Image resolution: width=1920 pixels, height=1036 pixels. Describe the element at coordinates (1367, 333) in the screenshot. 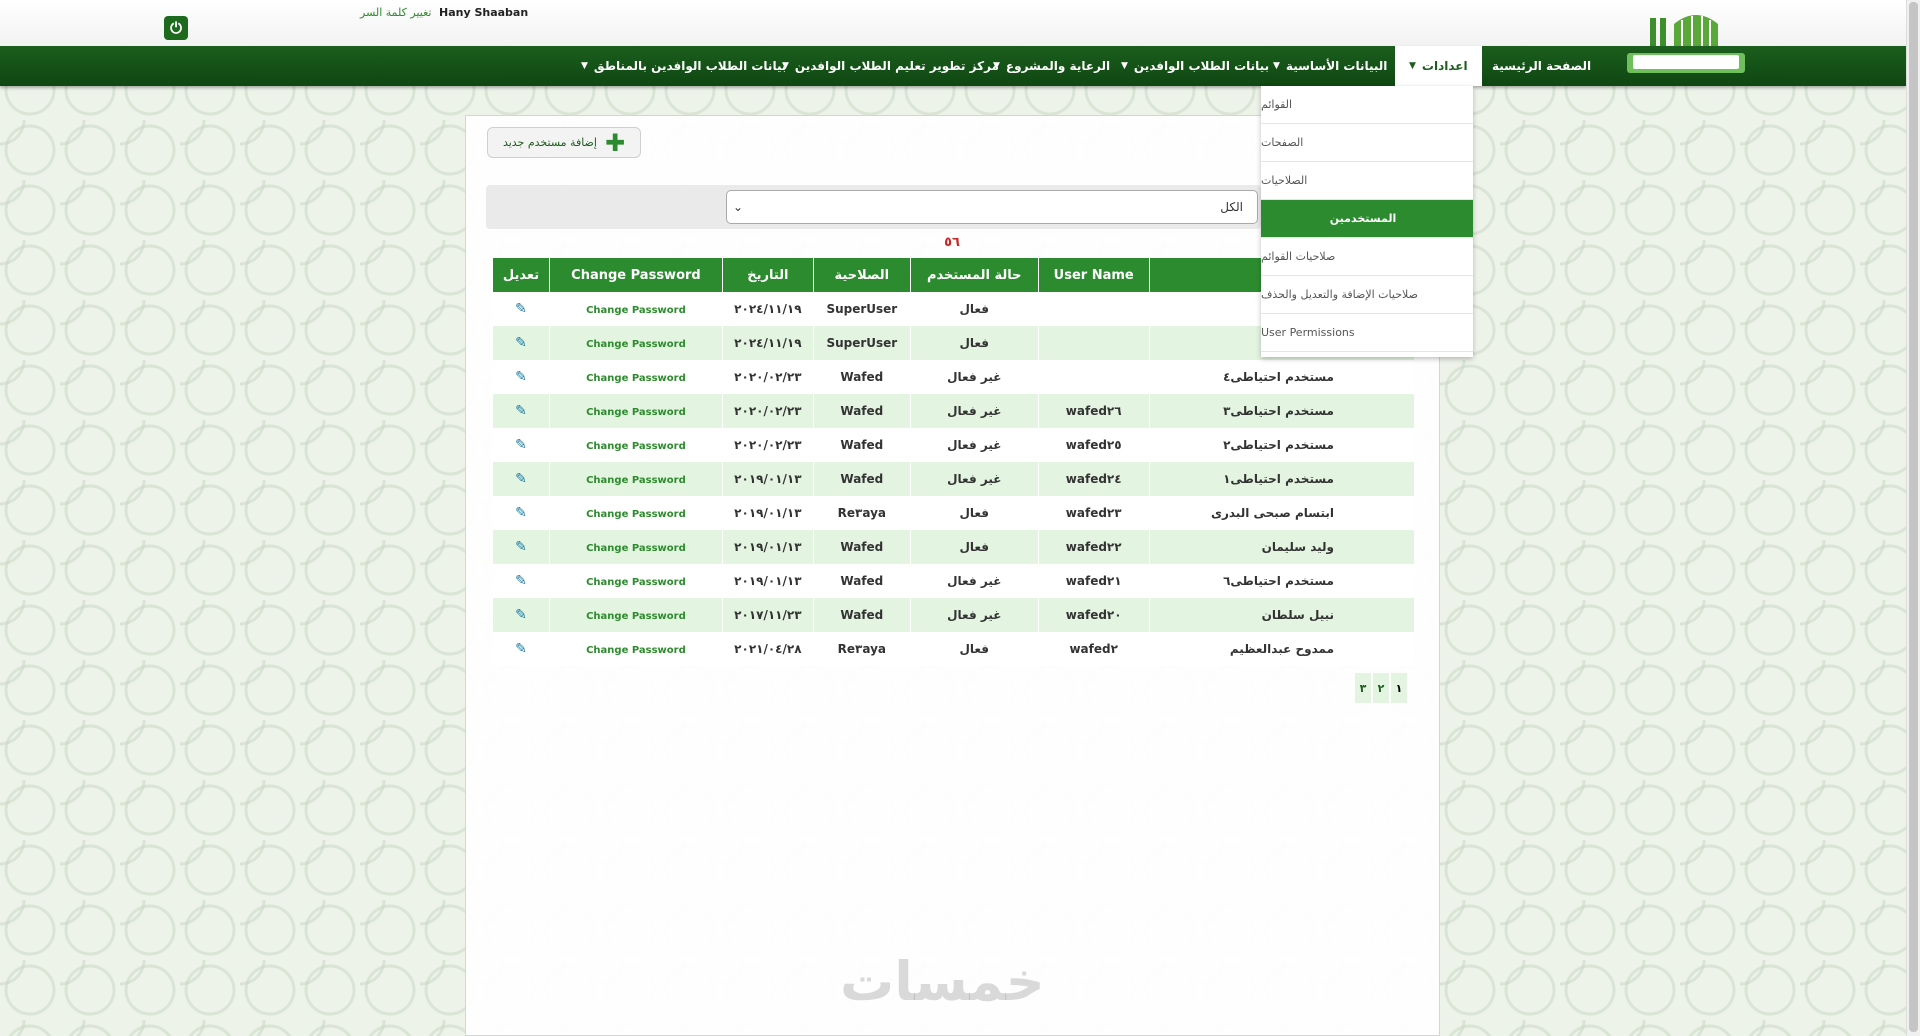

I see `menu-item-user-permissions: User Permissions` at that location.